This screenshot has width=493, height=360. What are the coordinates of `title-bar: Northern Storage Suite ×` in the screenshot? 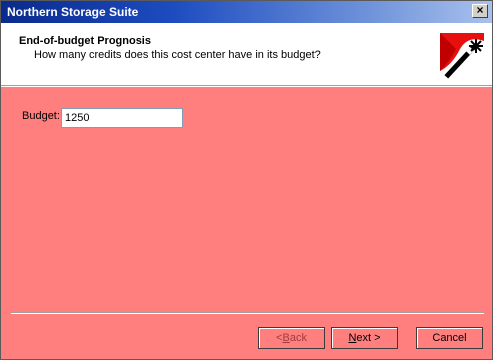 It's located at (246, 12).